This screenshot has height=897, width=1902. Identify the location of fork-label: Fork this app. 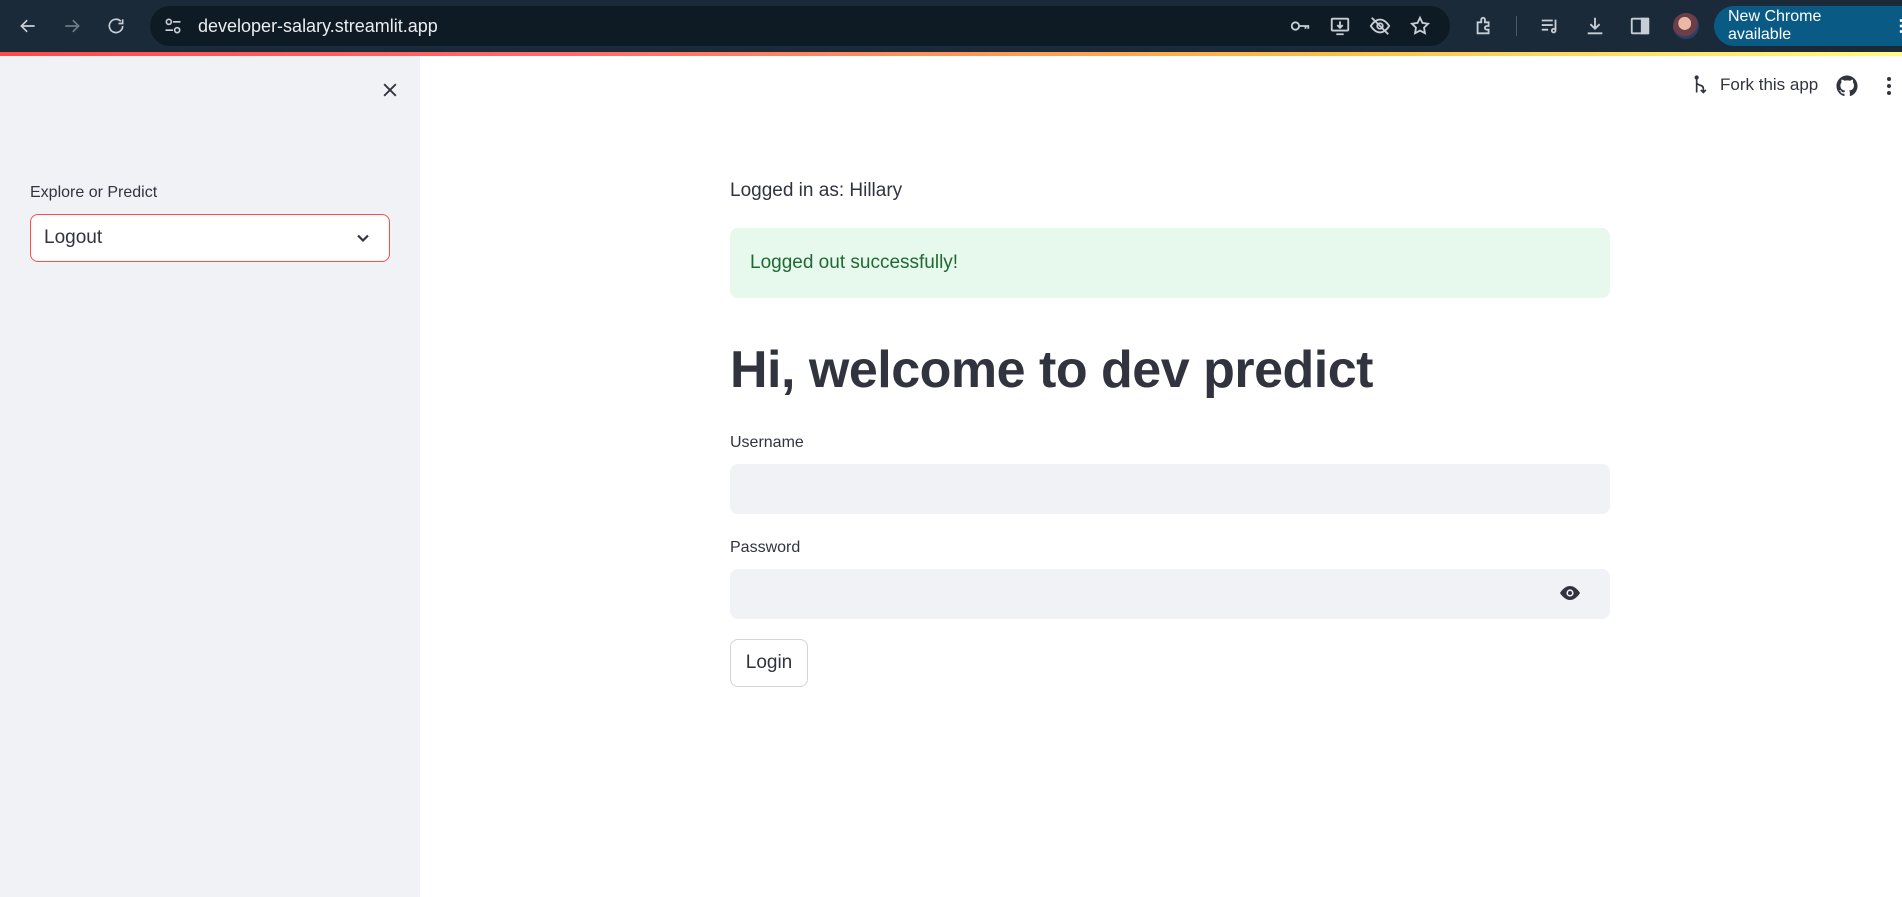
(1769, 84).